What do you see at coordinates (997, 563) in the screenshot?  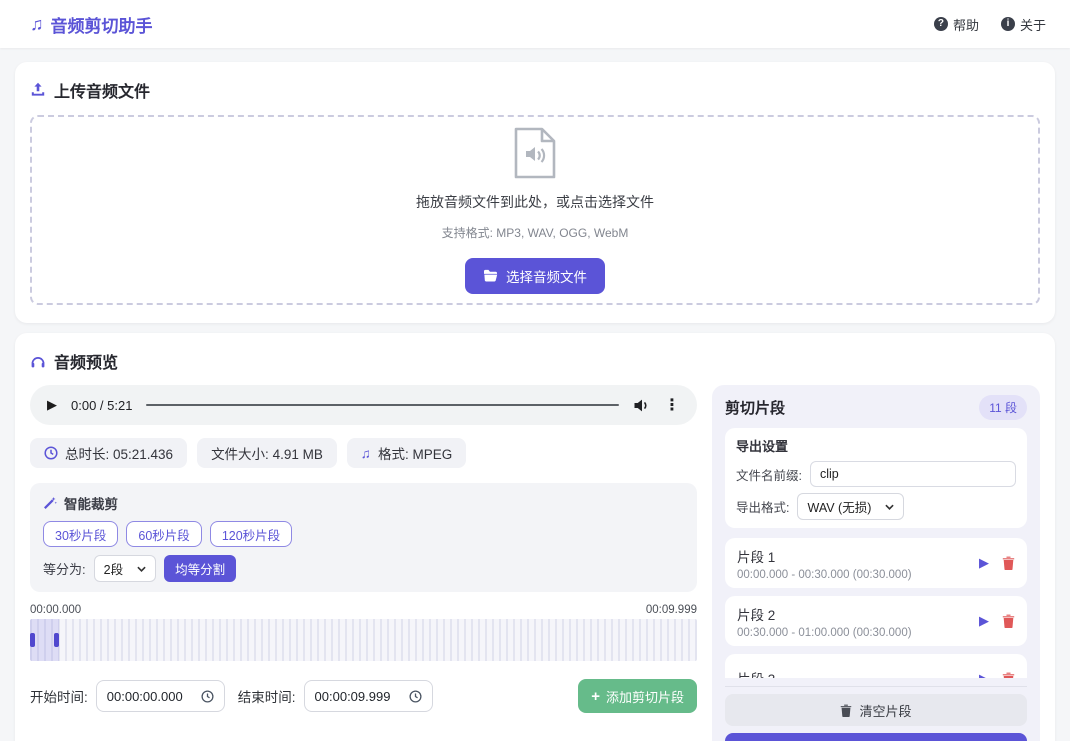 I see `clip-1-actions: ▶` at bounding box center [997, 563].